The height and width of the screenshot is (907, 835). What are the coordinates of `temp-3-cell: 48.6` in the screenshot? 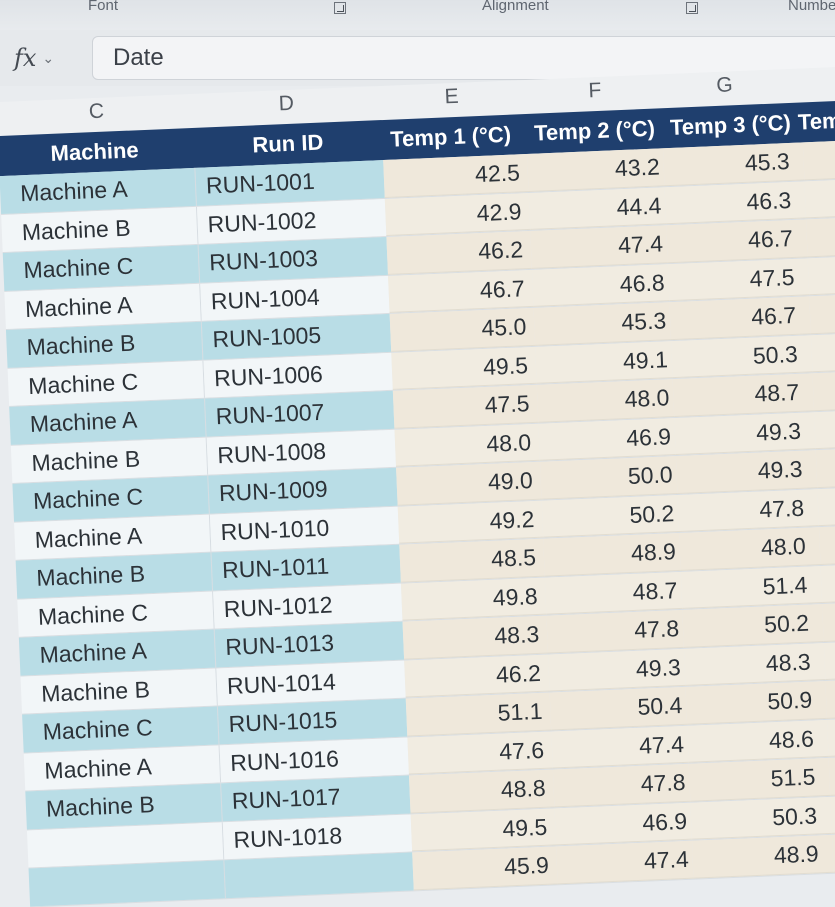 It's located at (758, 741).